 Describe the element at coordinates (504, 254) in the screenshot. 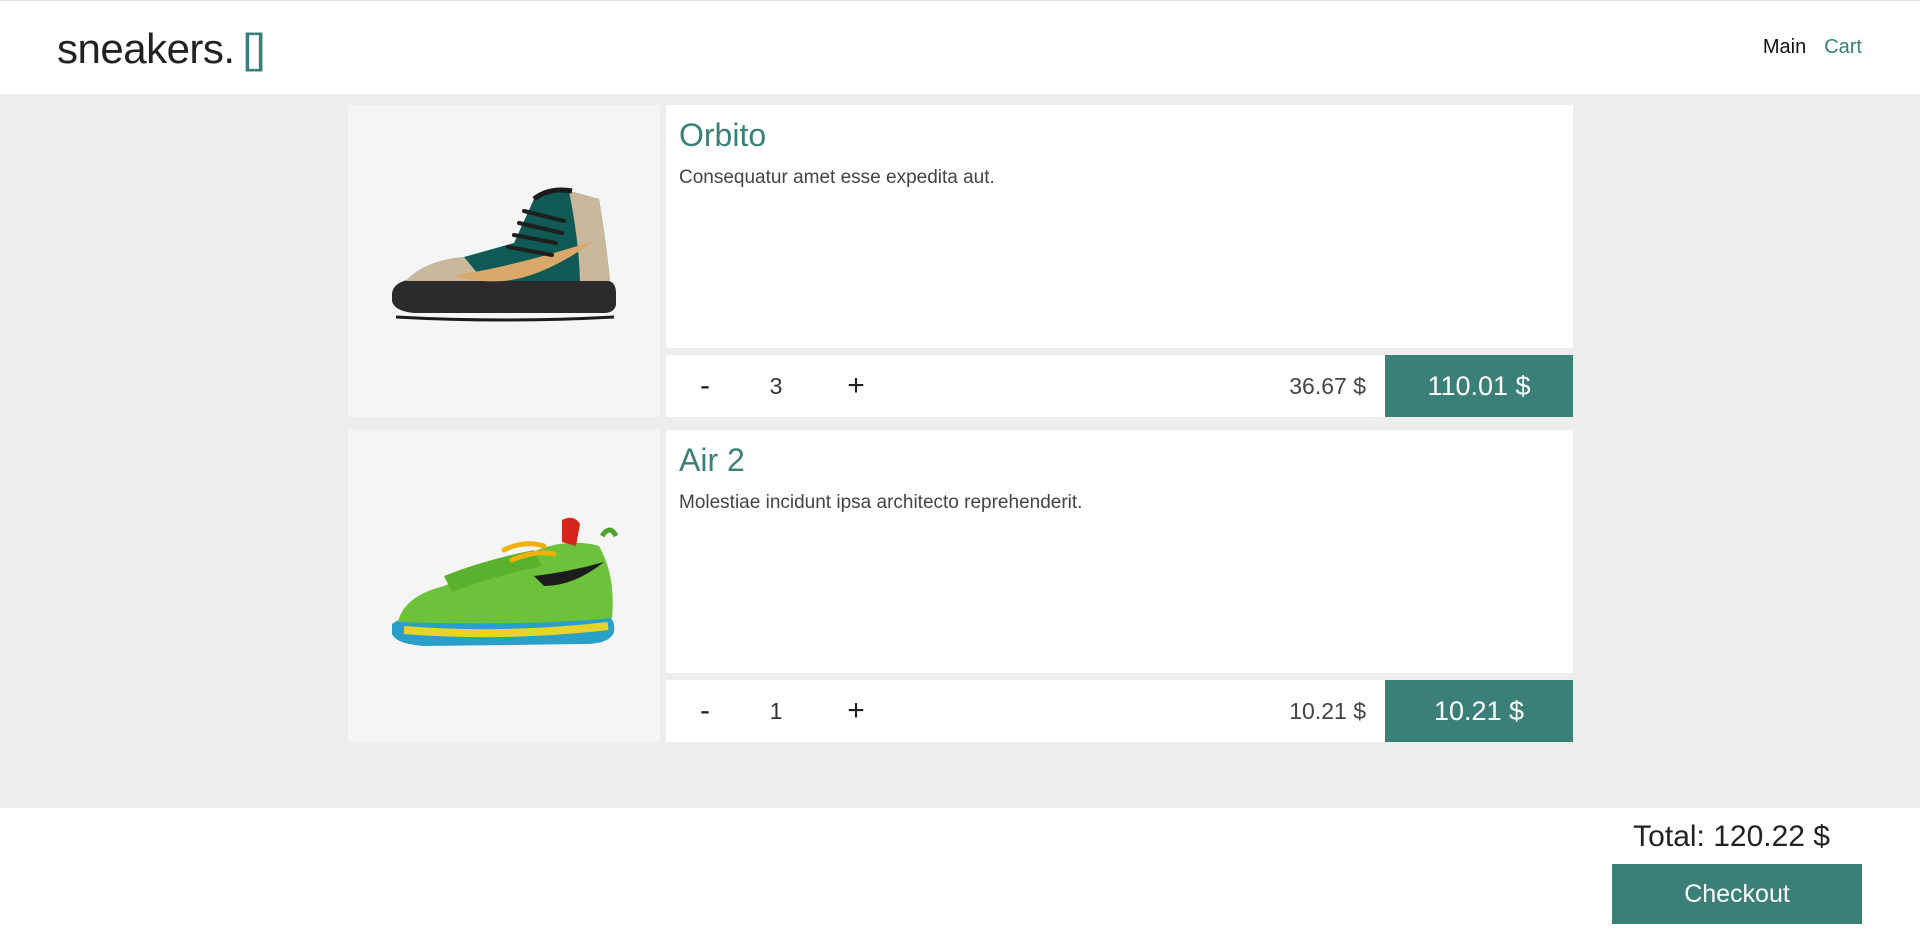

I see `high-top-sneaker-icon` at that location.